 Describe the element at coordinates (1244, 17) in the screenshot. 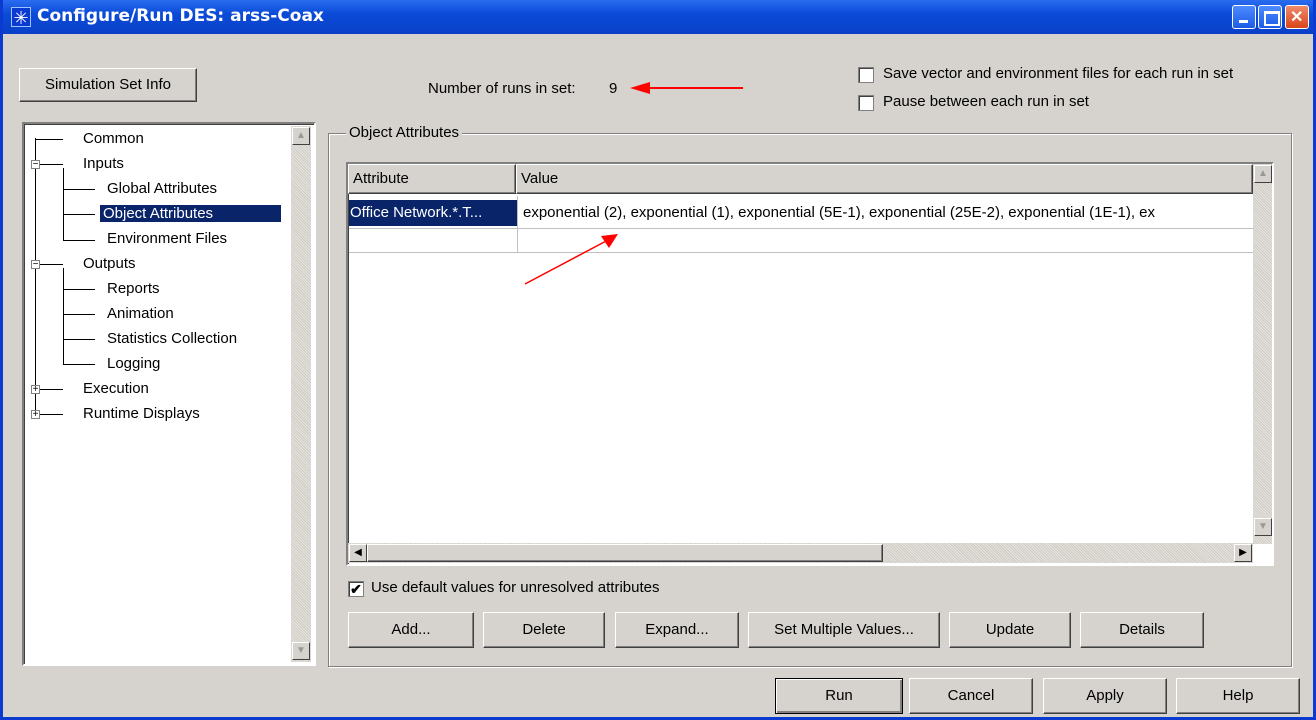

I see `minimize-button` at that location.